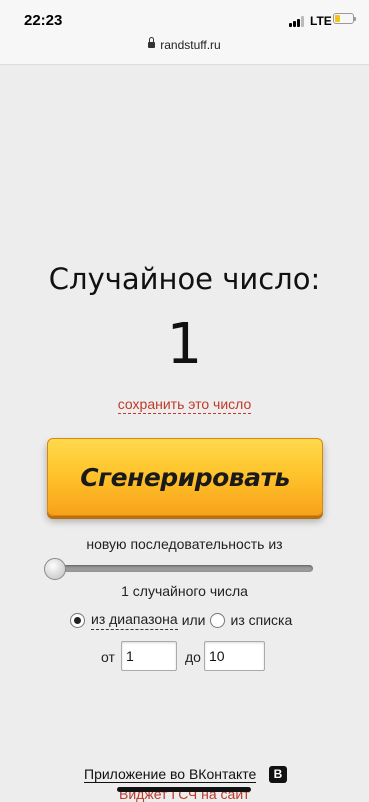 The width and height of the screenshot is (369, 802). I want to click on status-bar: 22:23 LTE, so click(184, 17).